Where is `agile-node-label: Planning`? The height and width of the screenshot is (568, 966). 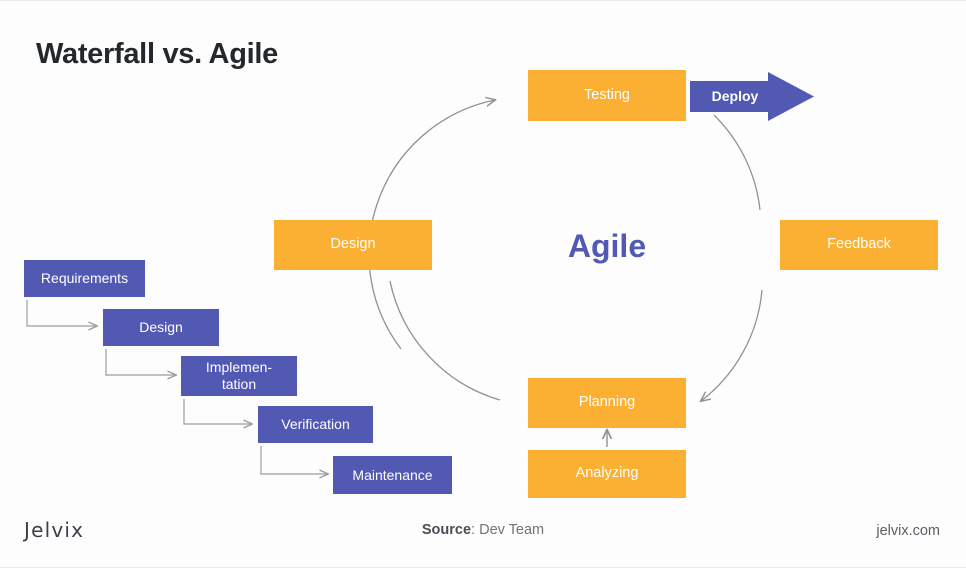
agile-node-label: Planning is located at coordinates (607, 402).